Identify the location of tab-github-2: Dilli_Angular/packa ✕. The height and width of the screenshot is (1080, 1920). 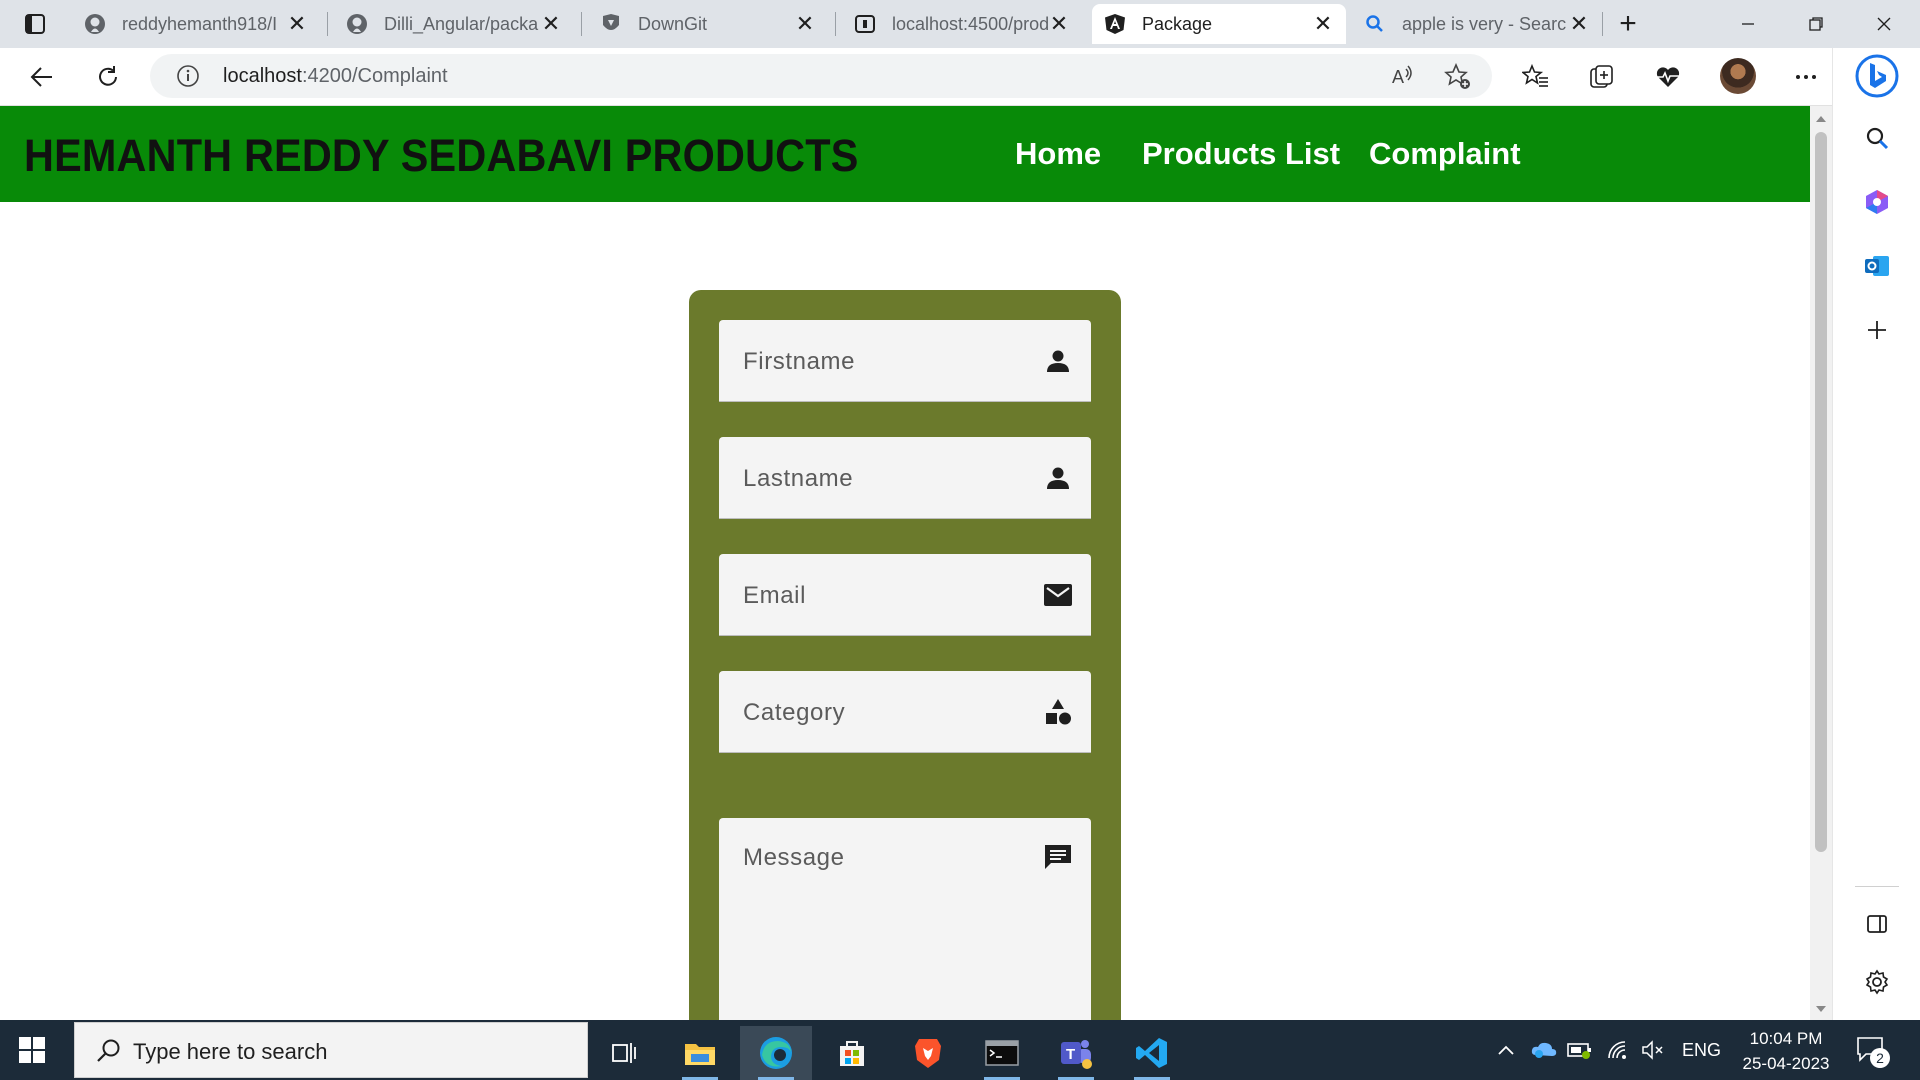
(454, 24).